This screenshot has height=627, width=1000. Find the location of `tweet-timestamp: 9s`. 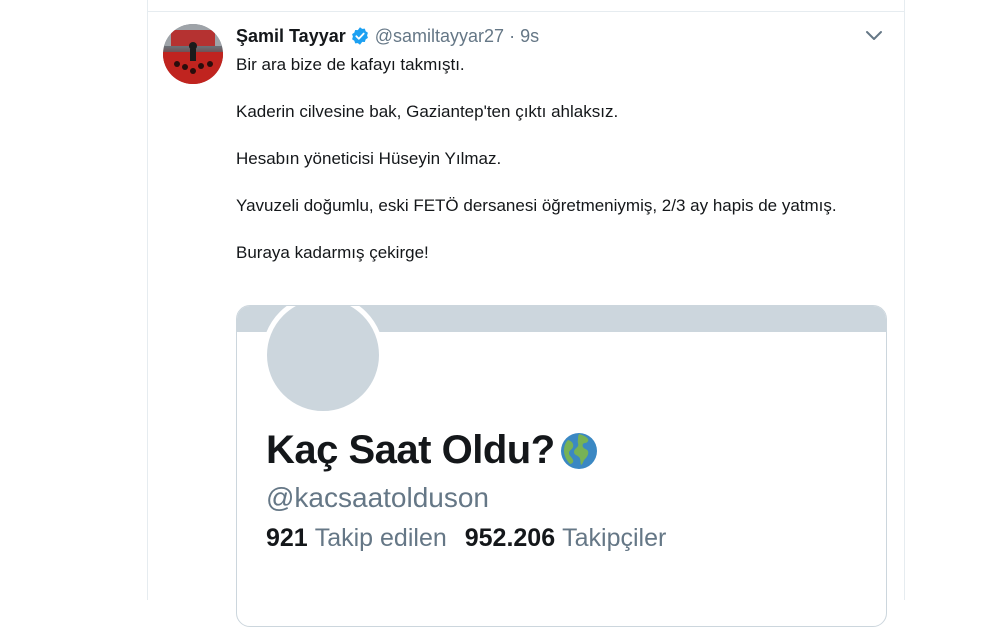

tweet-timestamp: 9s is located at coordinates (529, 36).